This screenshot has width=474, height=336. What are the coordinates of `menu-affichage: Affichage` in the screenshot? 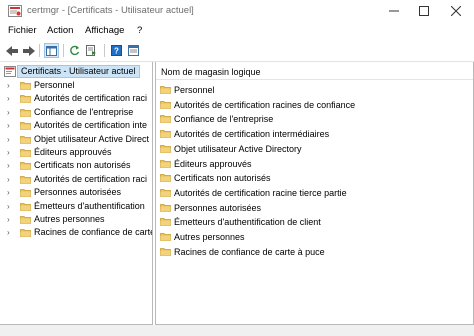 It's located at (104, 30).